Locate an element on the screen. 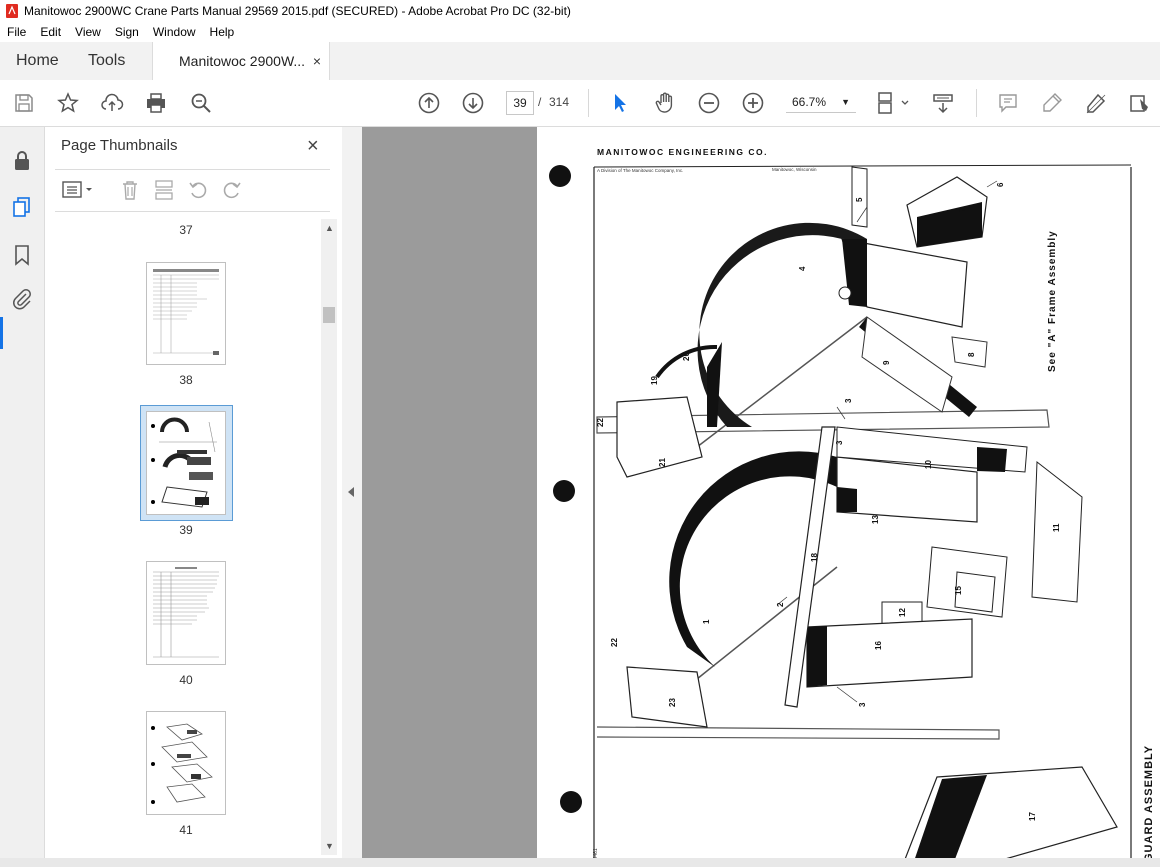  menu-help: Help is located at coordinates (222, 32).